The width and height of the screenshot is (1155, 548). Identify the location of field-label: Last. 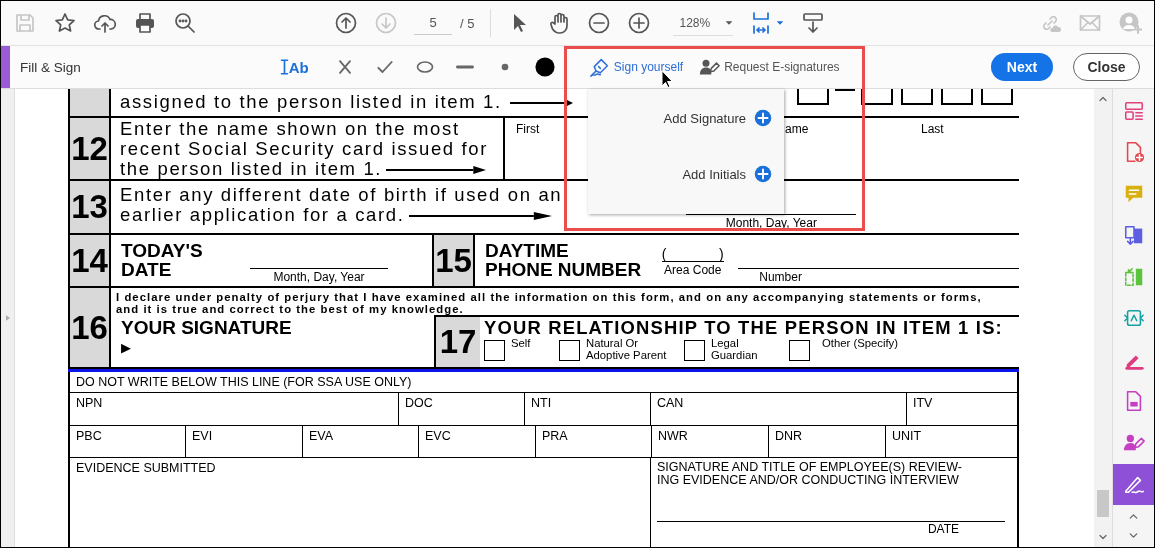
(932, 129).